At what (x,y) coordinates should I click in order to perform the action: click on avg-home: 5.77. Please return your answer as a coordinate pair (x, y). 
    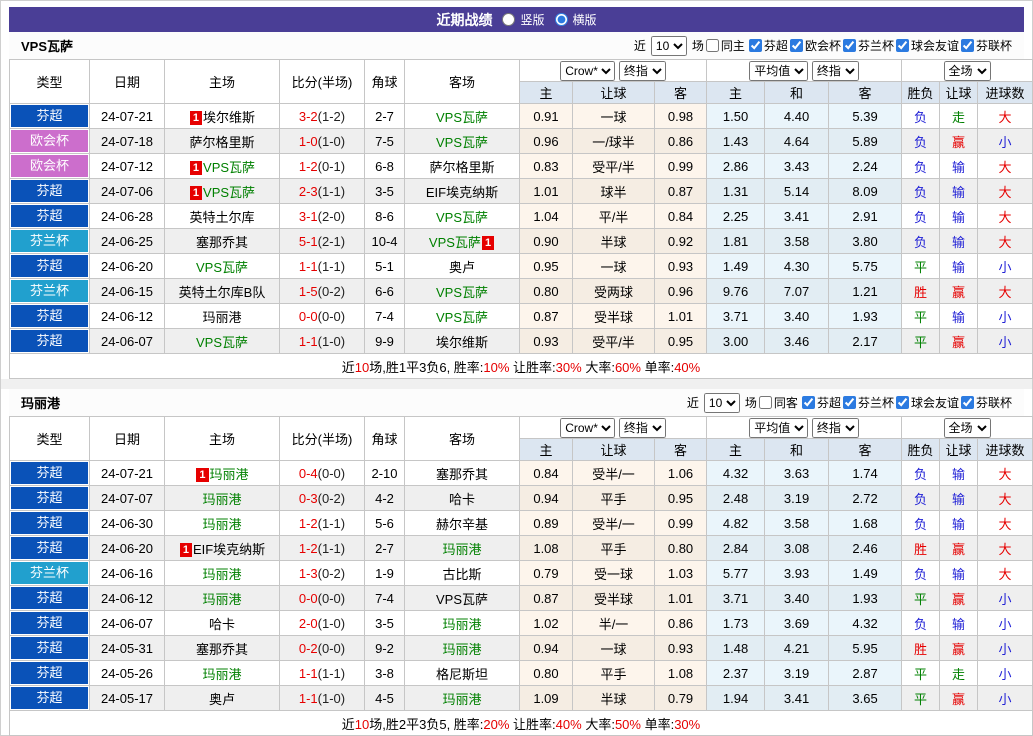
    Looking at the image, I should click on (736, 573).